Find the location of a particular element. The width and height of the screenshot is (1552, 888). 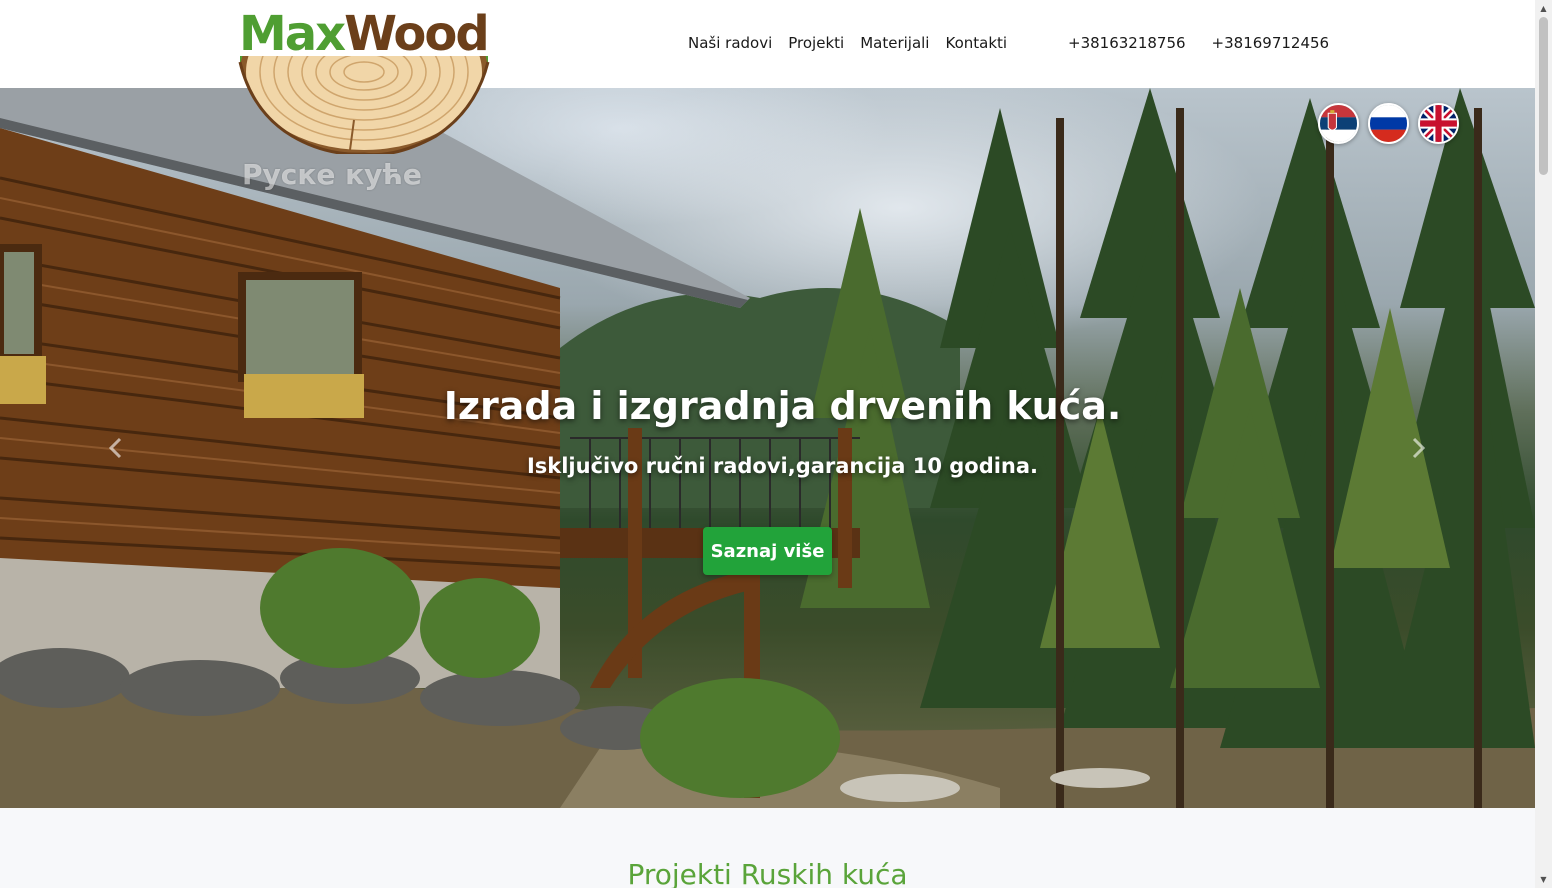

uk-flag-icon is located at coordinates (1438, 123).